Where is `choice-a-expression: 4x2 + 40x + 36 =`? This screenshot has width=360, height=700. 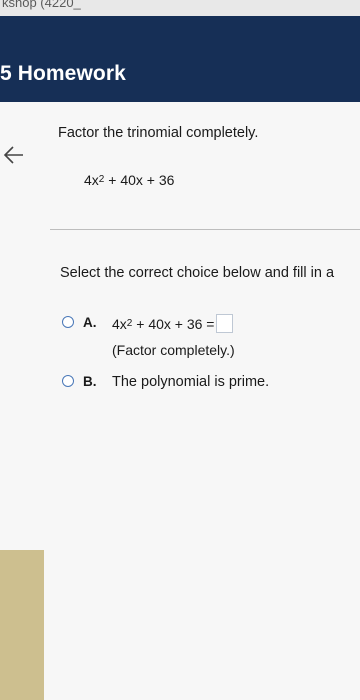
choice-a-expression: 4x2 + 40x + 36 = is located at coordinates (173, 324).